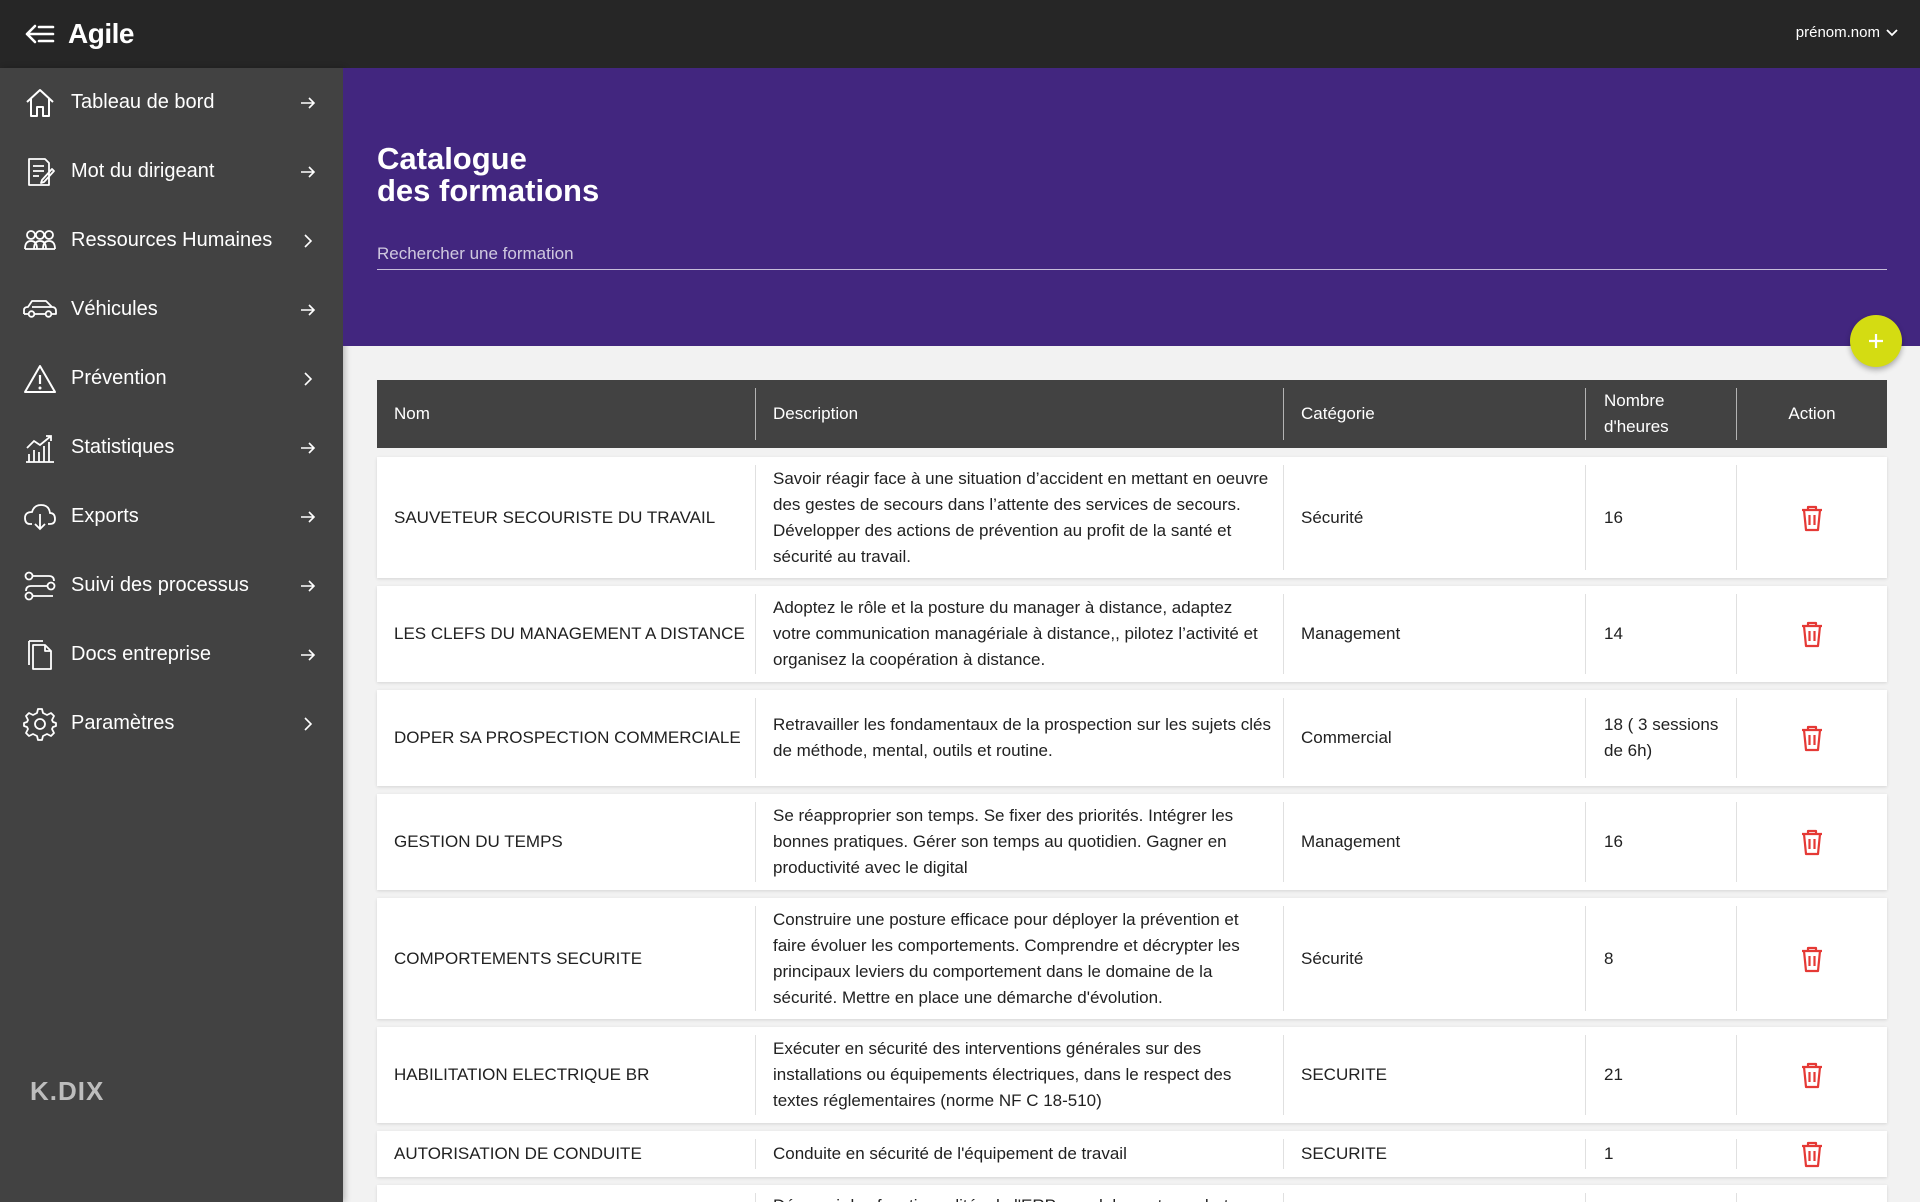 Image resolution: width=1920 pixels, height=1202 pixels. Describe the element at coordinates (40, 241) in the screenshot. I see `people-group-icon` at that location.